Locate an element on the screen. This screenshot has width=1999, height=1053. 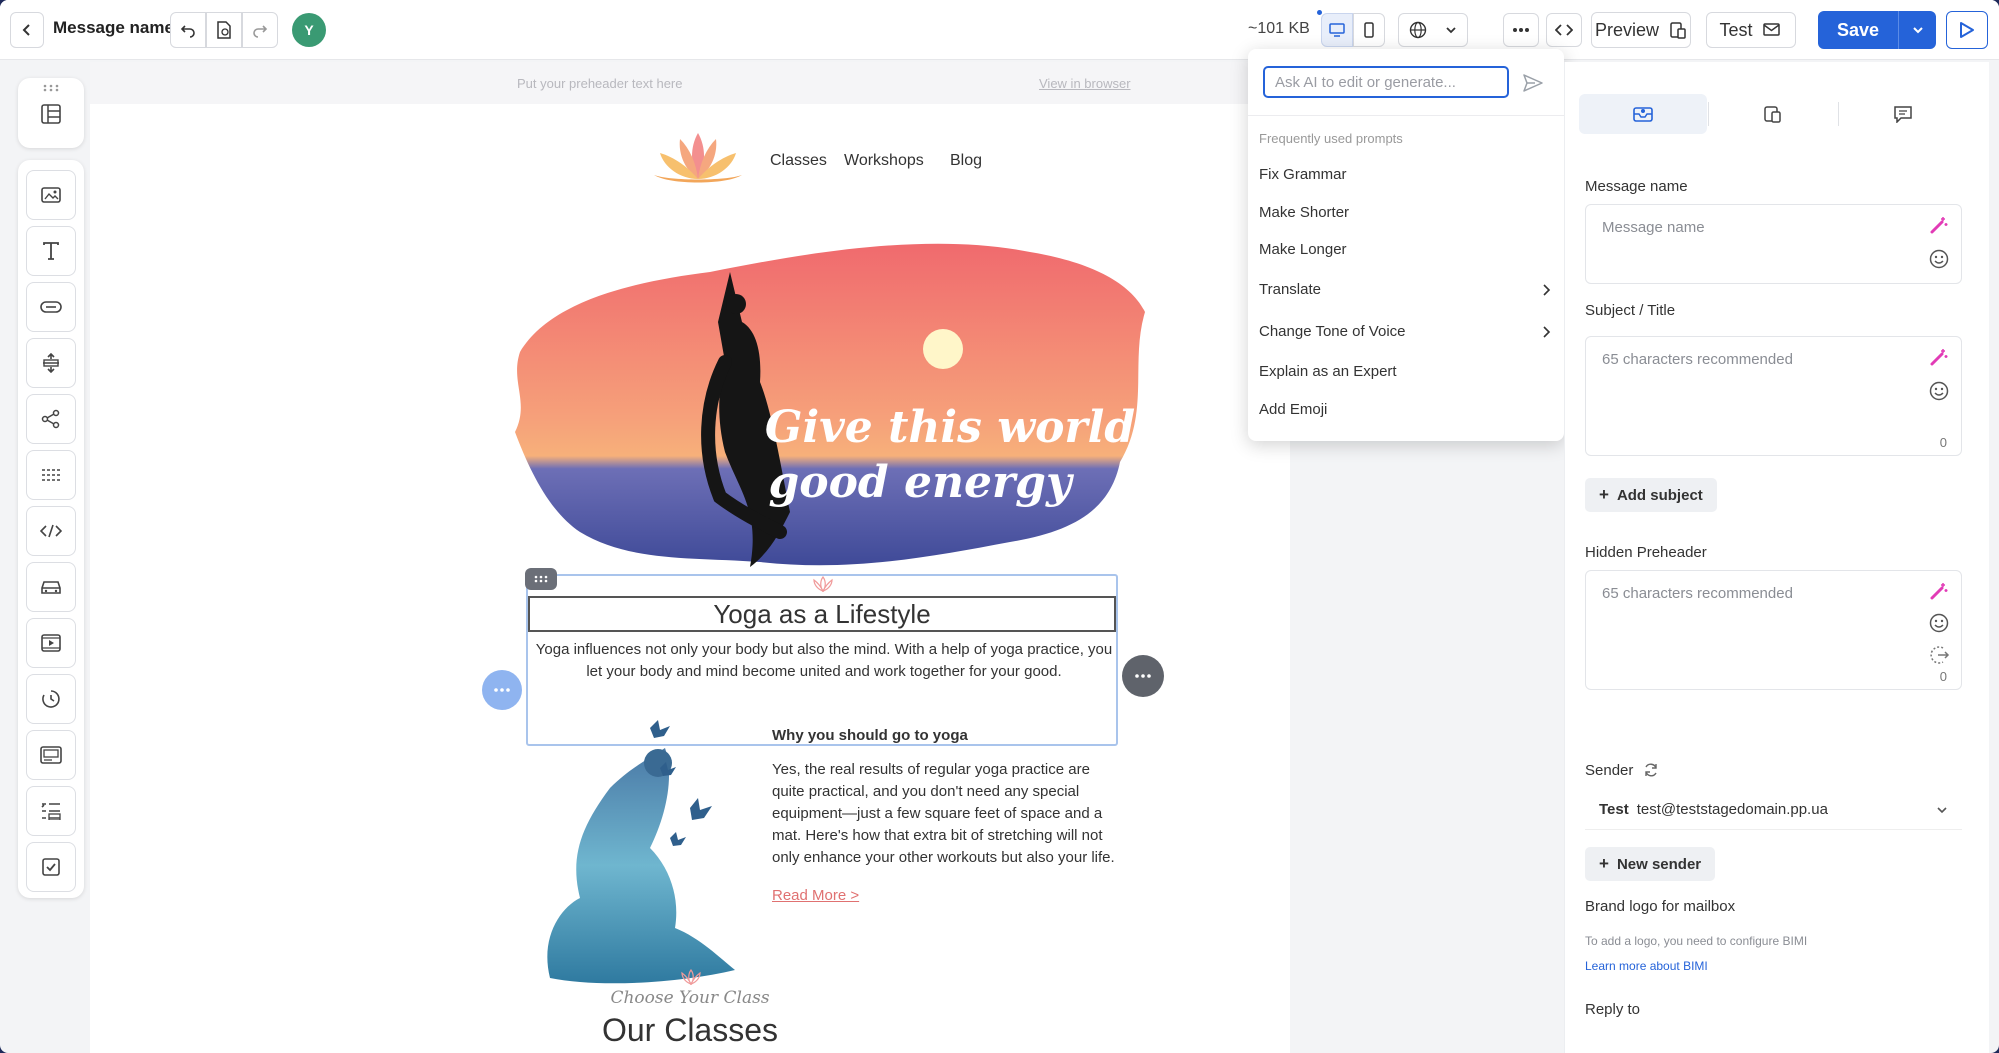
yoga-pose-image is located at coordinates (650, 848).